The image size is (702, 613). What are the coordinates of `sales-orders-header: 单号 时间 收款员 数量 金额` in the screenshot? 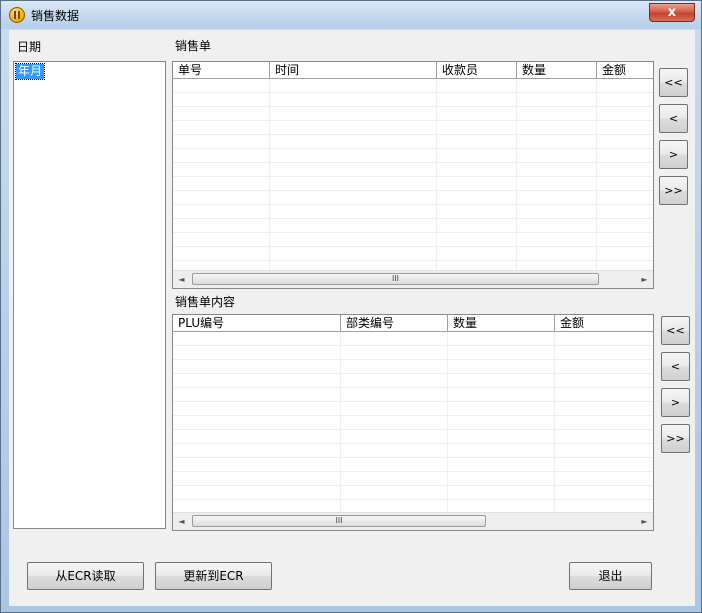 It's located at (413, 70).